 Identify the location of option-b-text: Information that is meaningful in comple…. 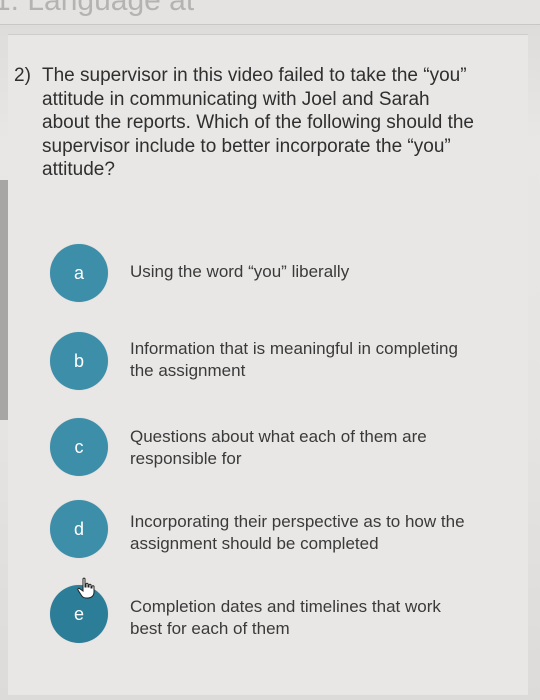
(300, 360).